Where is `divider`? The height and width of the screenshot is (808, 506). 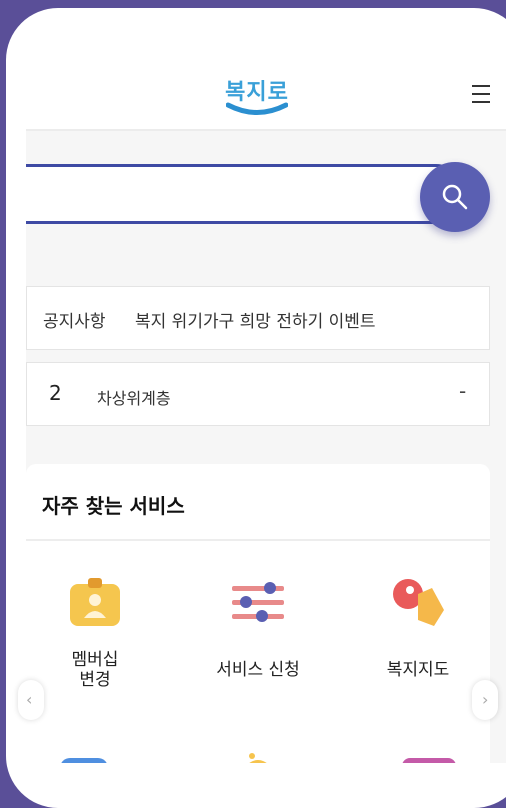
divider is located at coordinates (258, 540).